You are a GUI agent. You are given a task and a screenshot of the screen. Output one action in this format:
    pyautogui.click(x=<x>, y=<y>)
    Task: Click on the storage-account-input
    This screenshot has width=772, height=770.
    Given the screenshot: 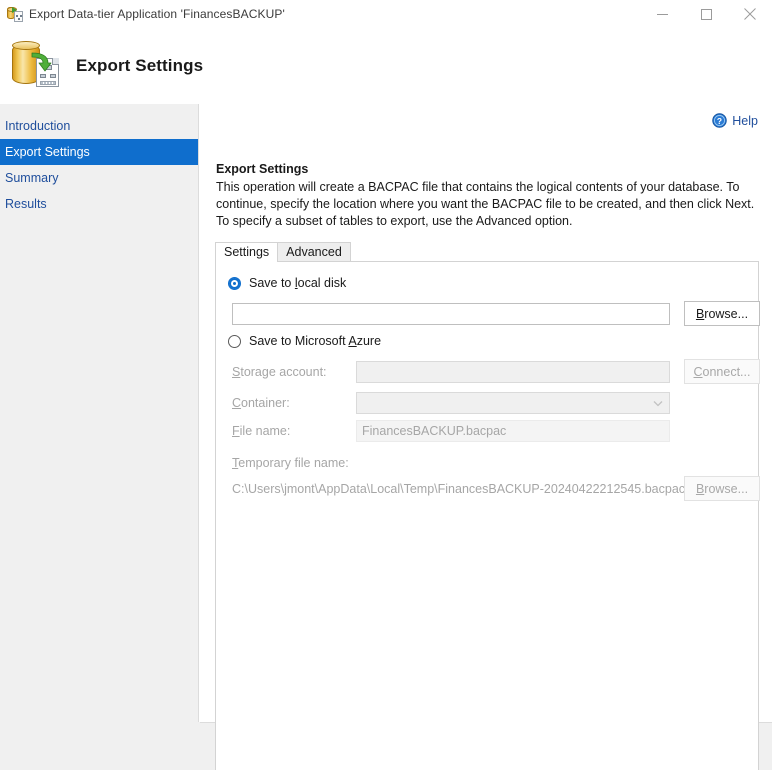 What is the action you would take?
    pyautogui.click(x=513, y=372)
    